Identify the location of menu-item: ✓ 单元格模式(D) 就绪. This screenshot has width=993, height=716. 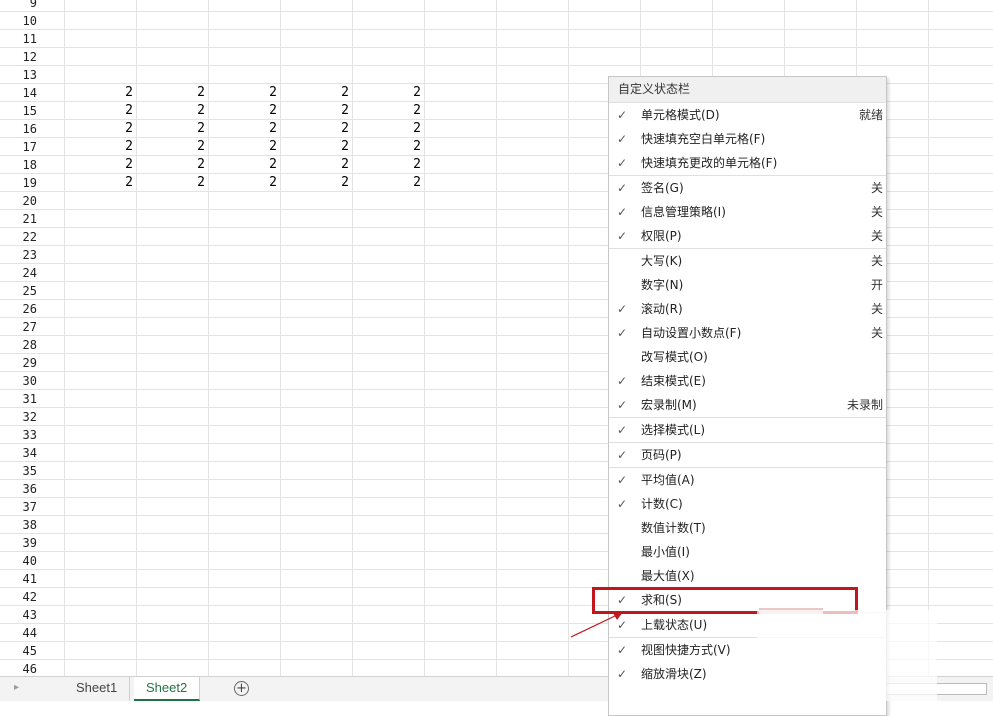
(747, 115).